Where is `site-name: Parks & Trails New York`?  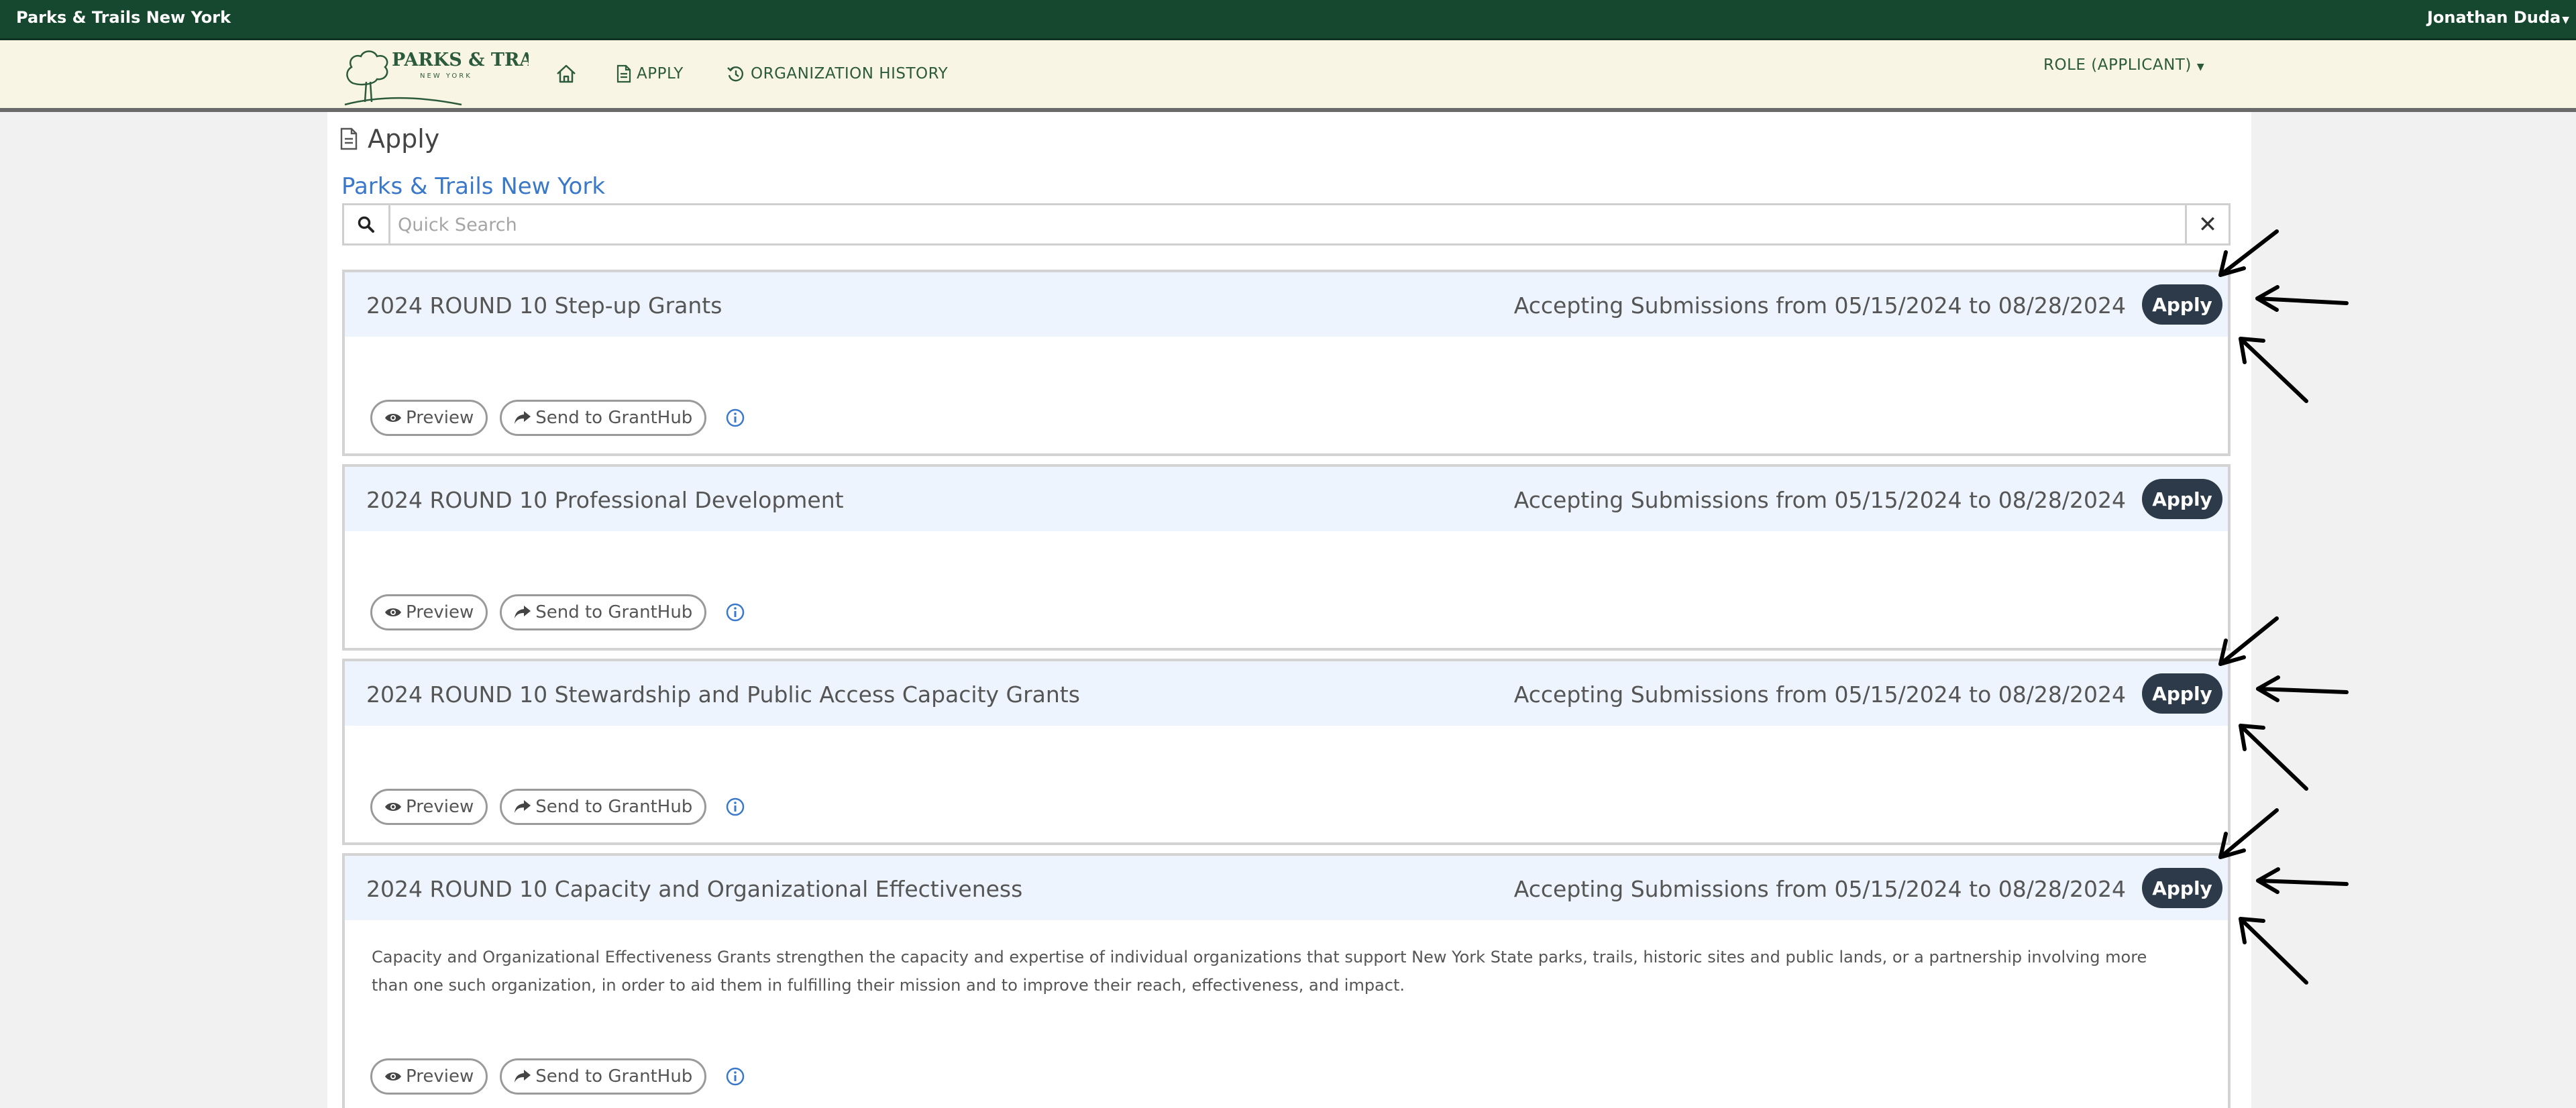 site-name: Parks & Trails New York is located at coordinates (123, 17).